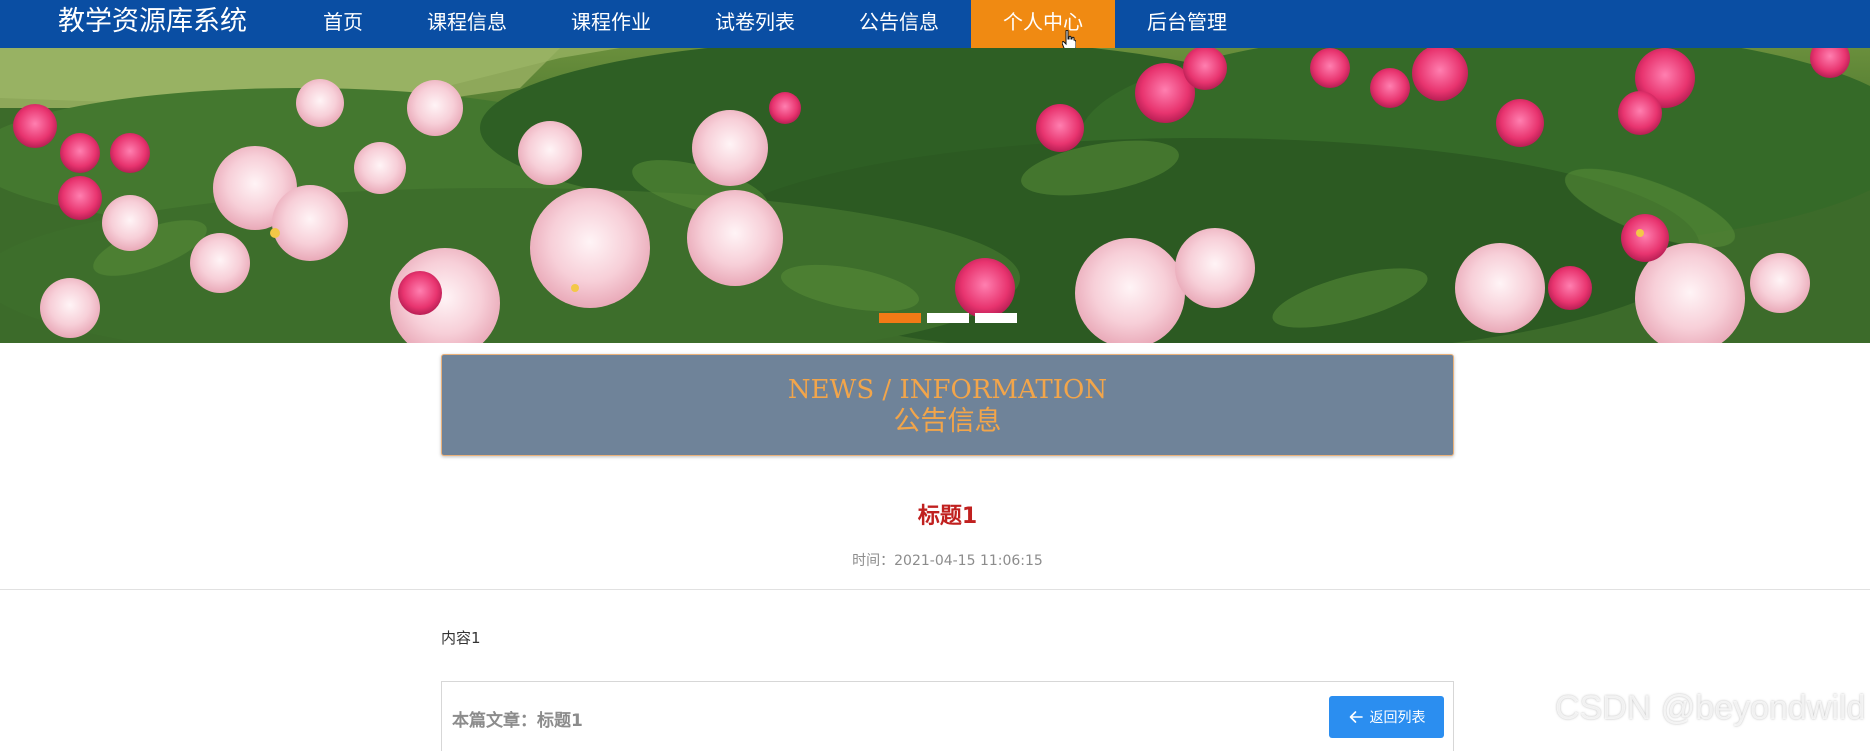  Describe the element at coordinates (947, 421) in the screenshot. I see `section-title-cn: 公告信息` at that location.